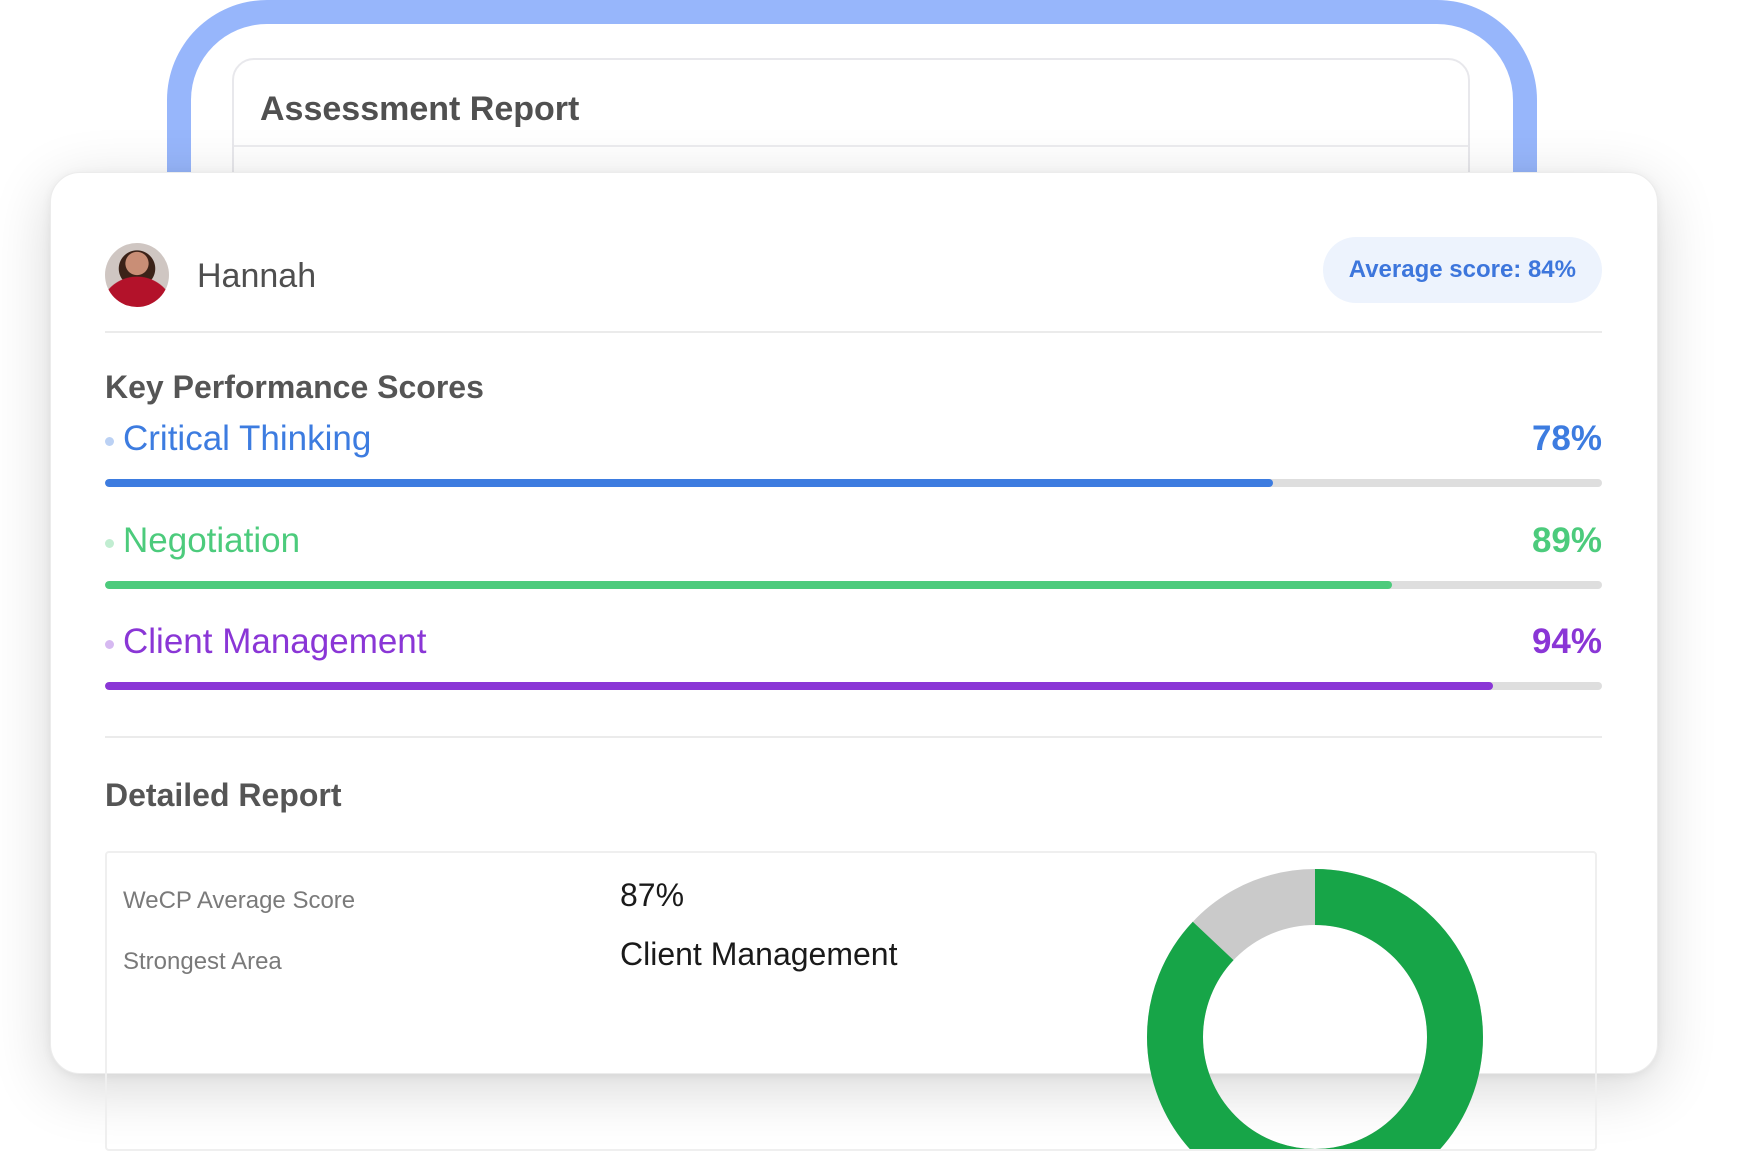 This screenshot has width=1737, height=1151. I want to click on header-divider, so click(853, 332).